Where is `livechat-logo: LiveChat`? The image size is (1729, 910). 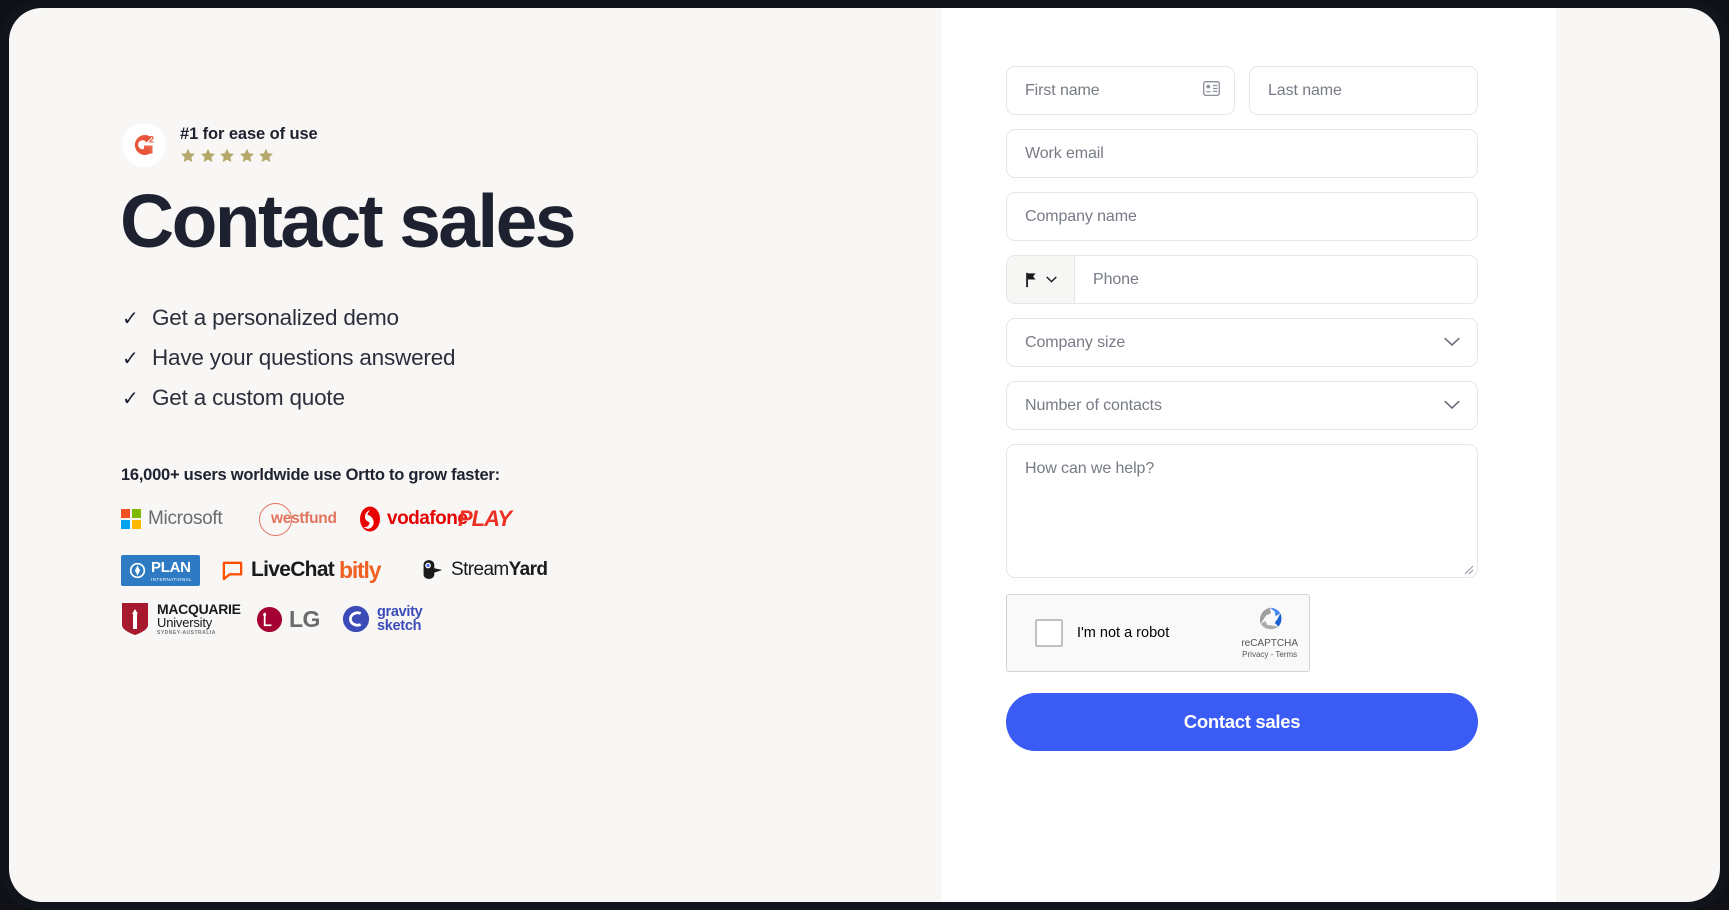
livechat-logo: LiveChat is located at coordinates (280, 570).